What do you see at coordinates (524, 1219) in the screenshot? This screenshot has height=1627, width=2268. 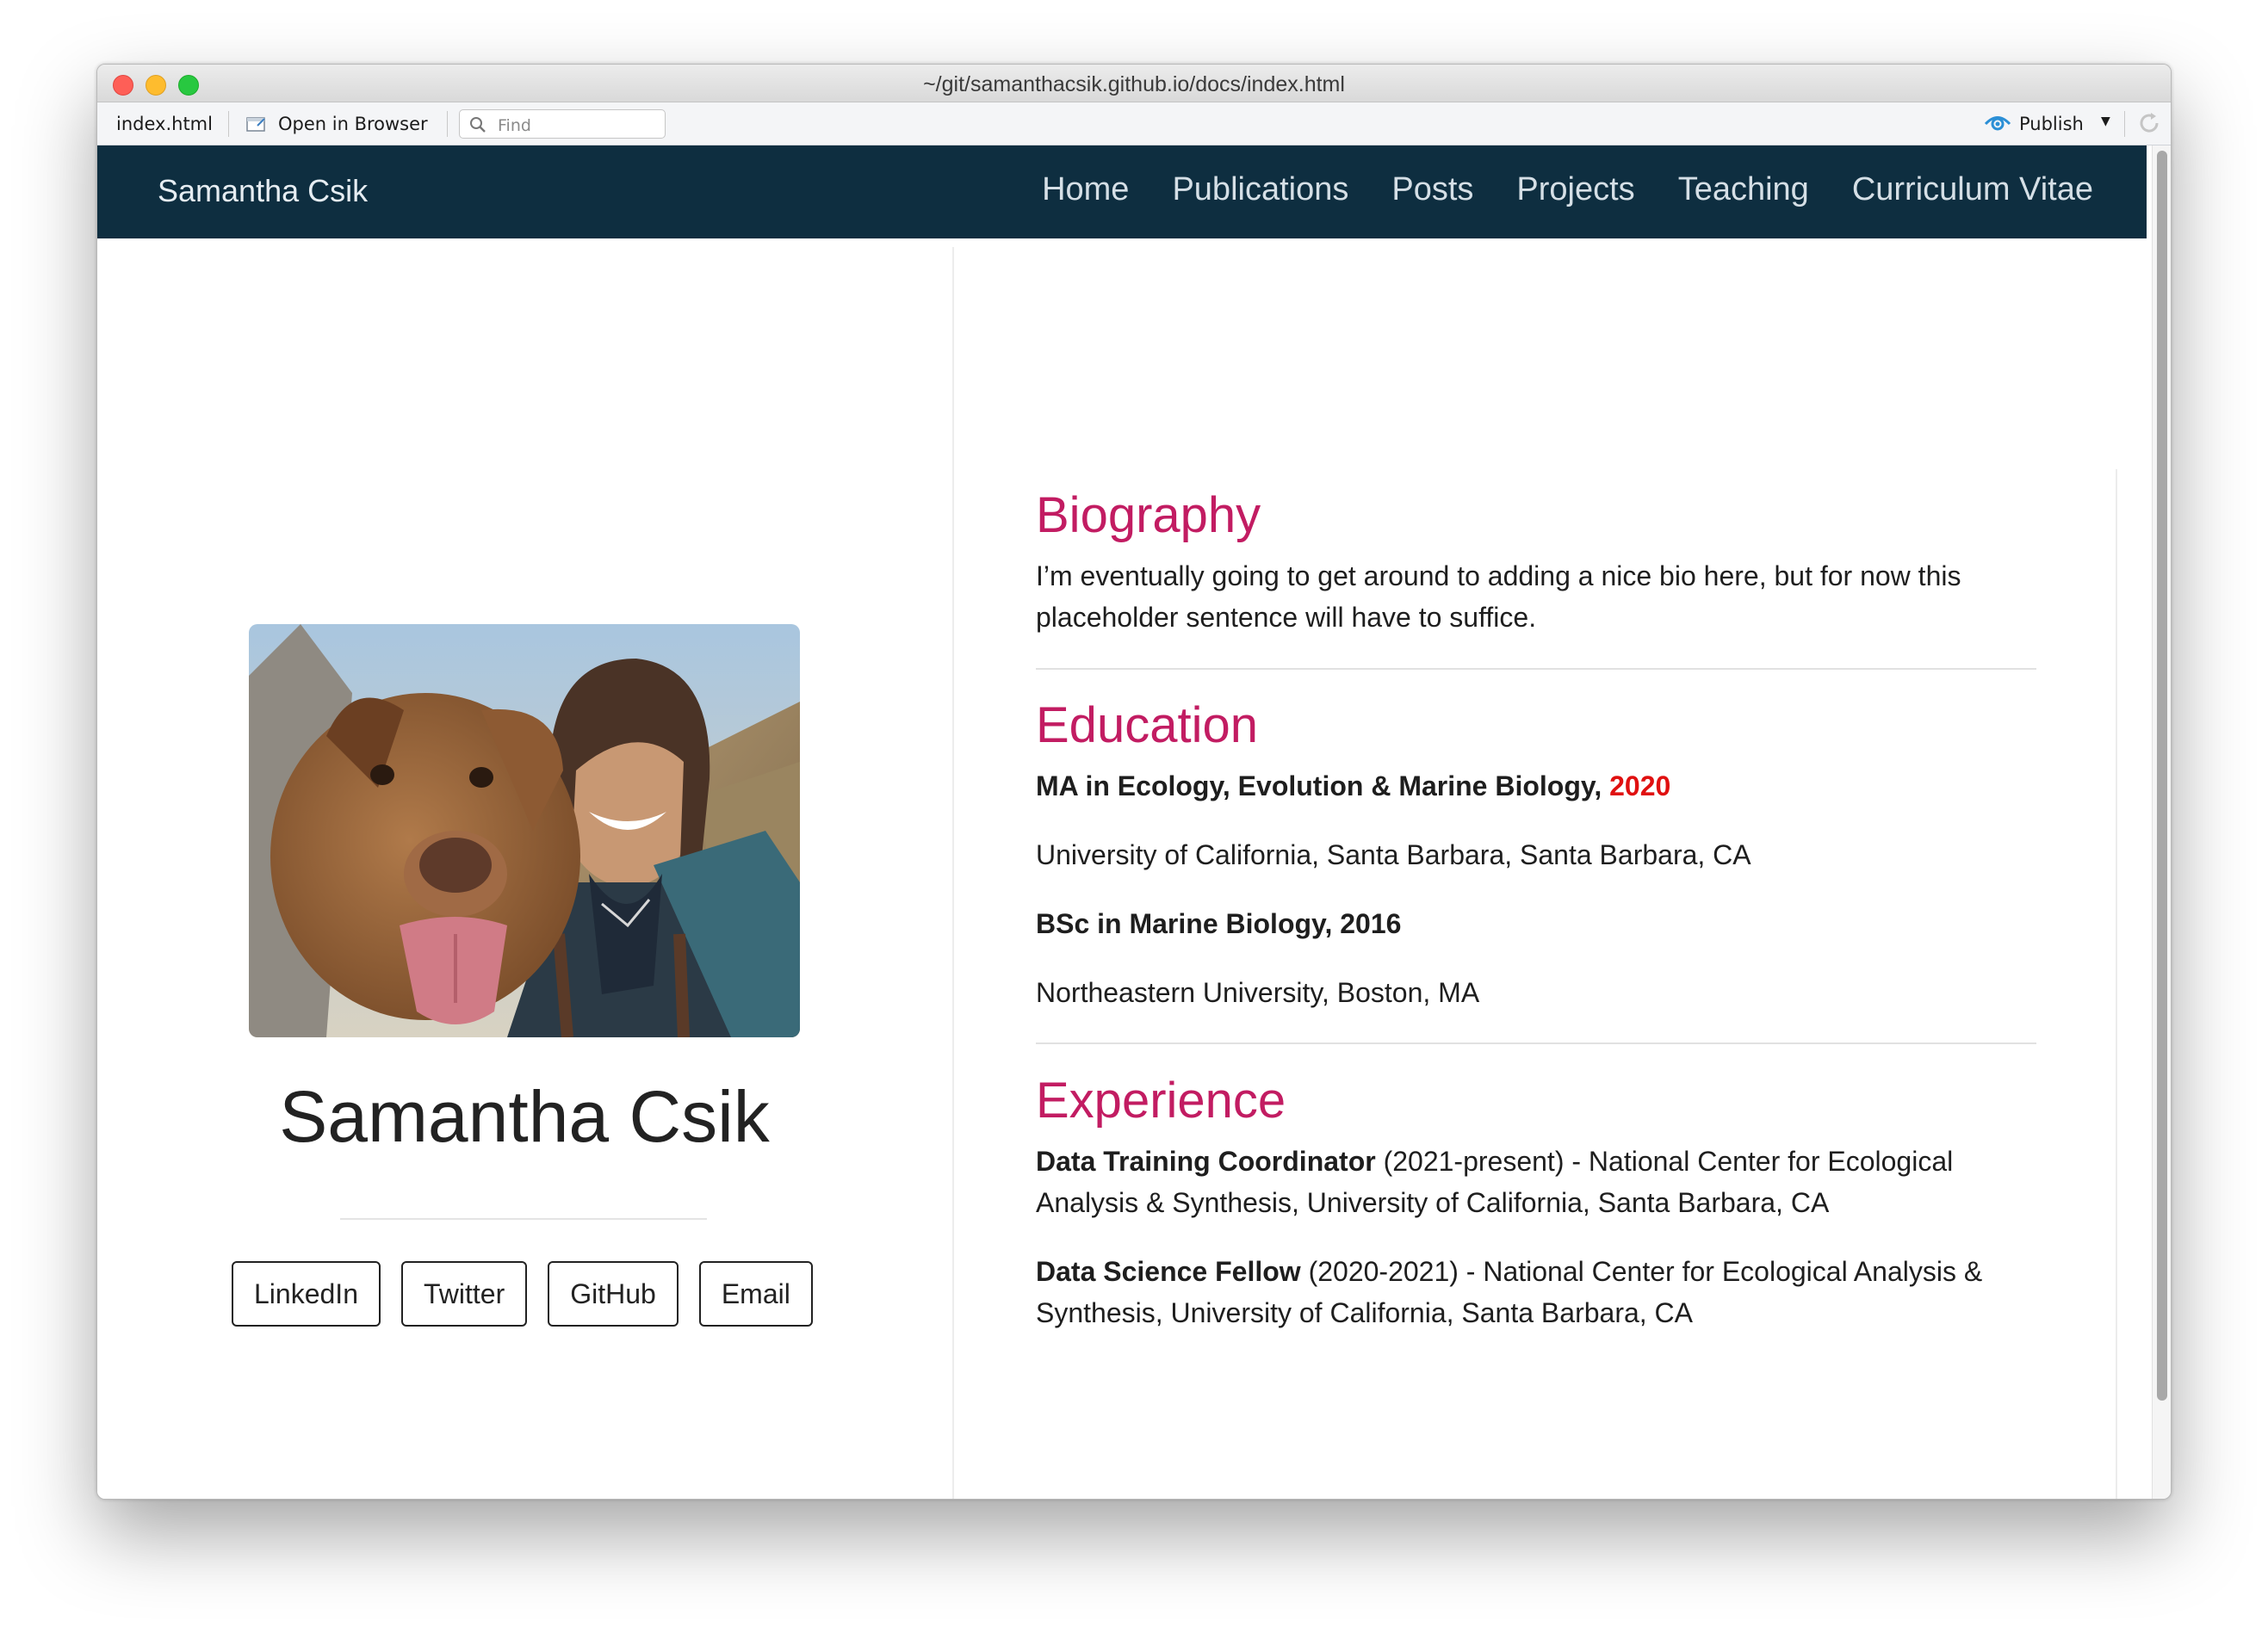 I see `profile-divider` at bounding box center [524, 1219].